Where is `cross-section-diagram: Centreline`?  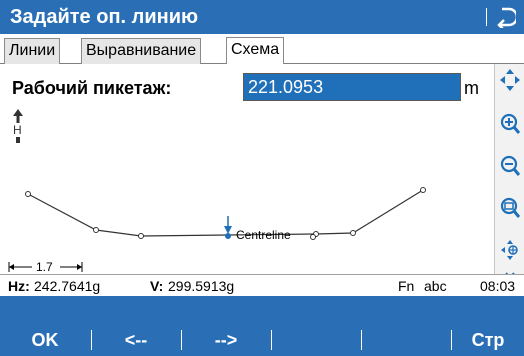
cross-section-diagram: Centreline is located at coordinates (225, 214).